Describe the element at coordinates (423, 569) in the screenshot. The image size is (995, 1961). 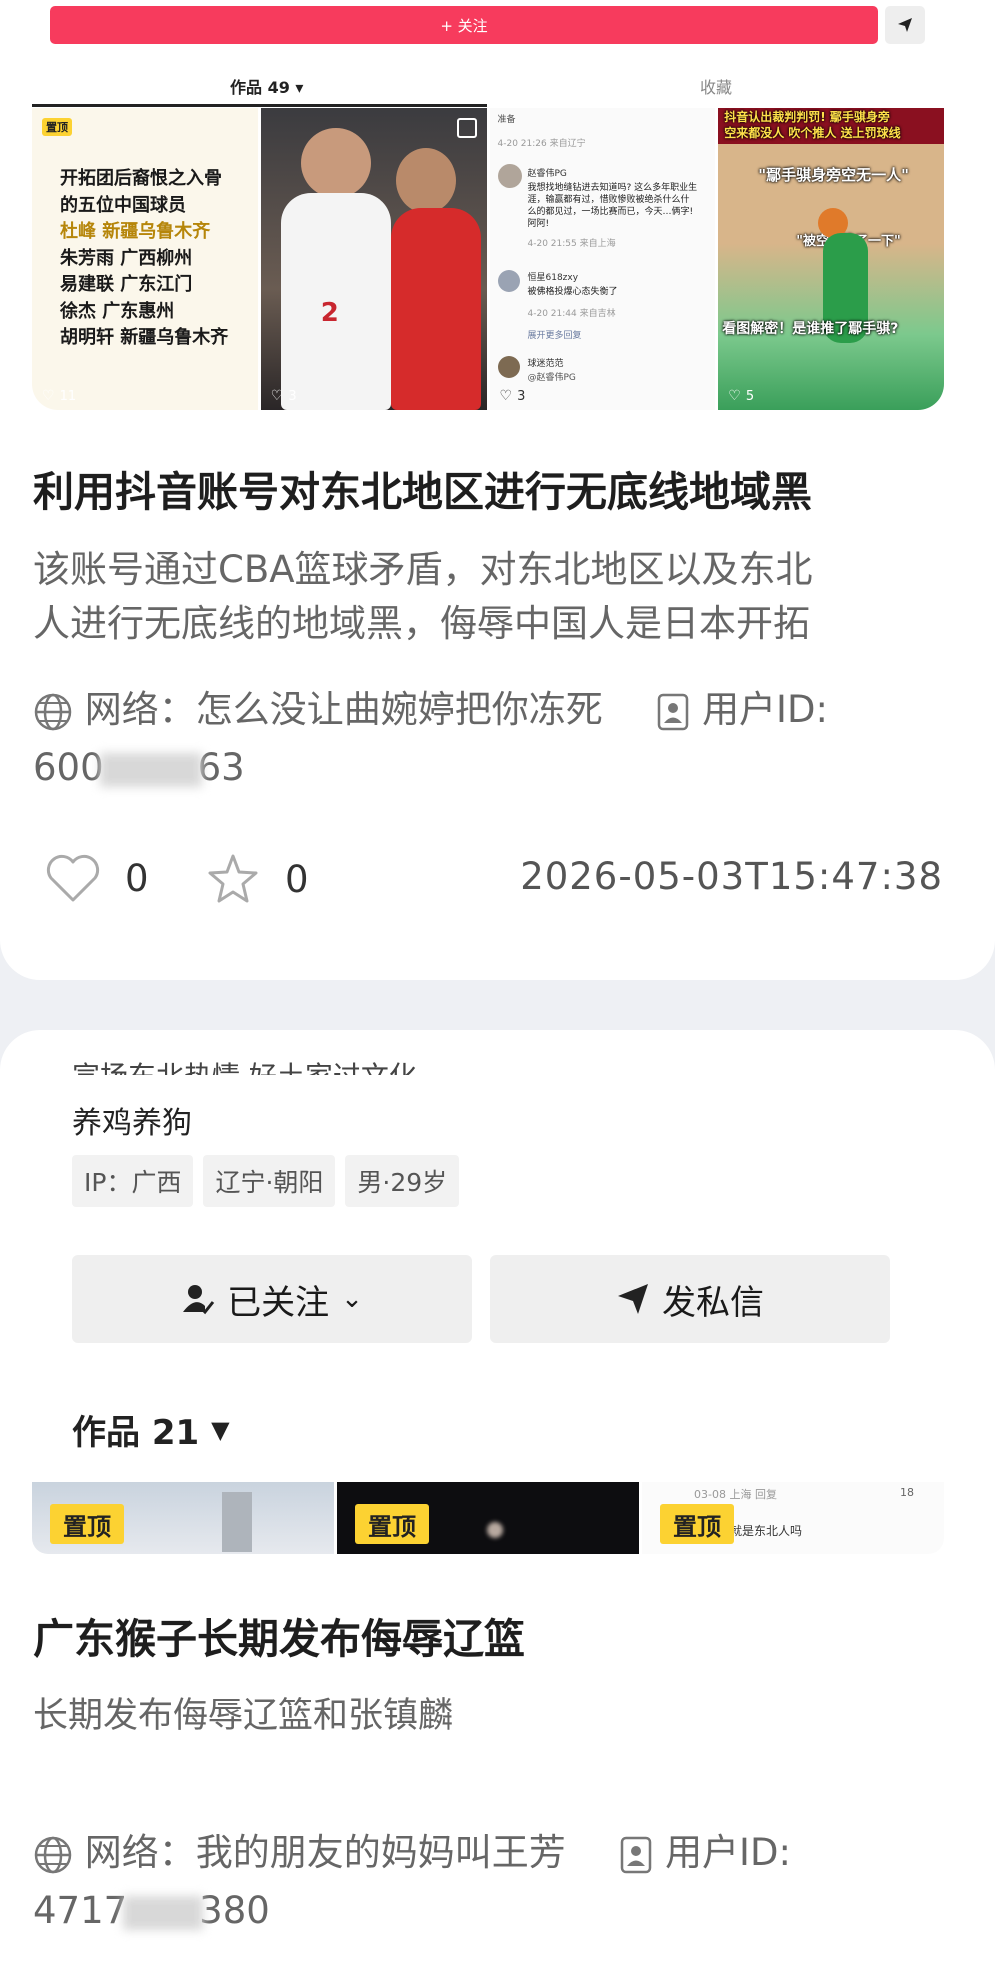
I see `post-description-line: 该账号通过CBA篮球矛盾，对东北地区以及东北` at that location.